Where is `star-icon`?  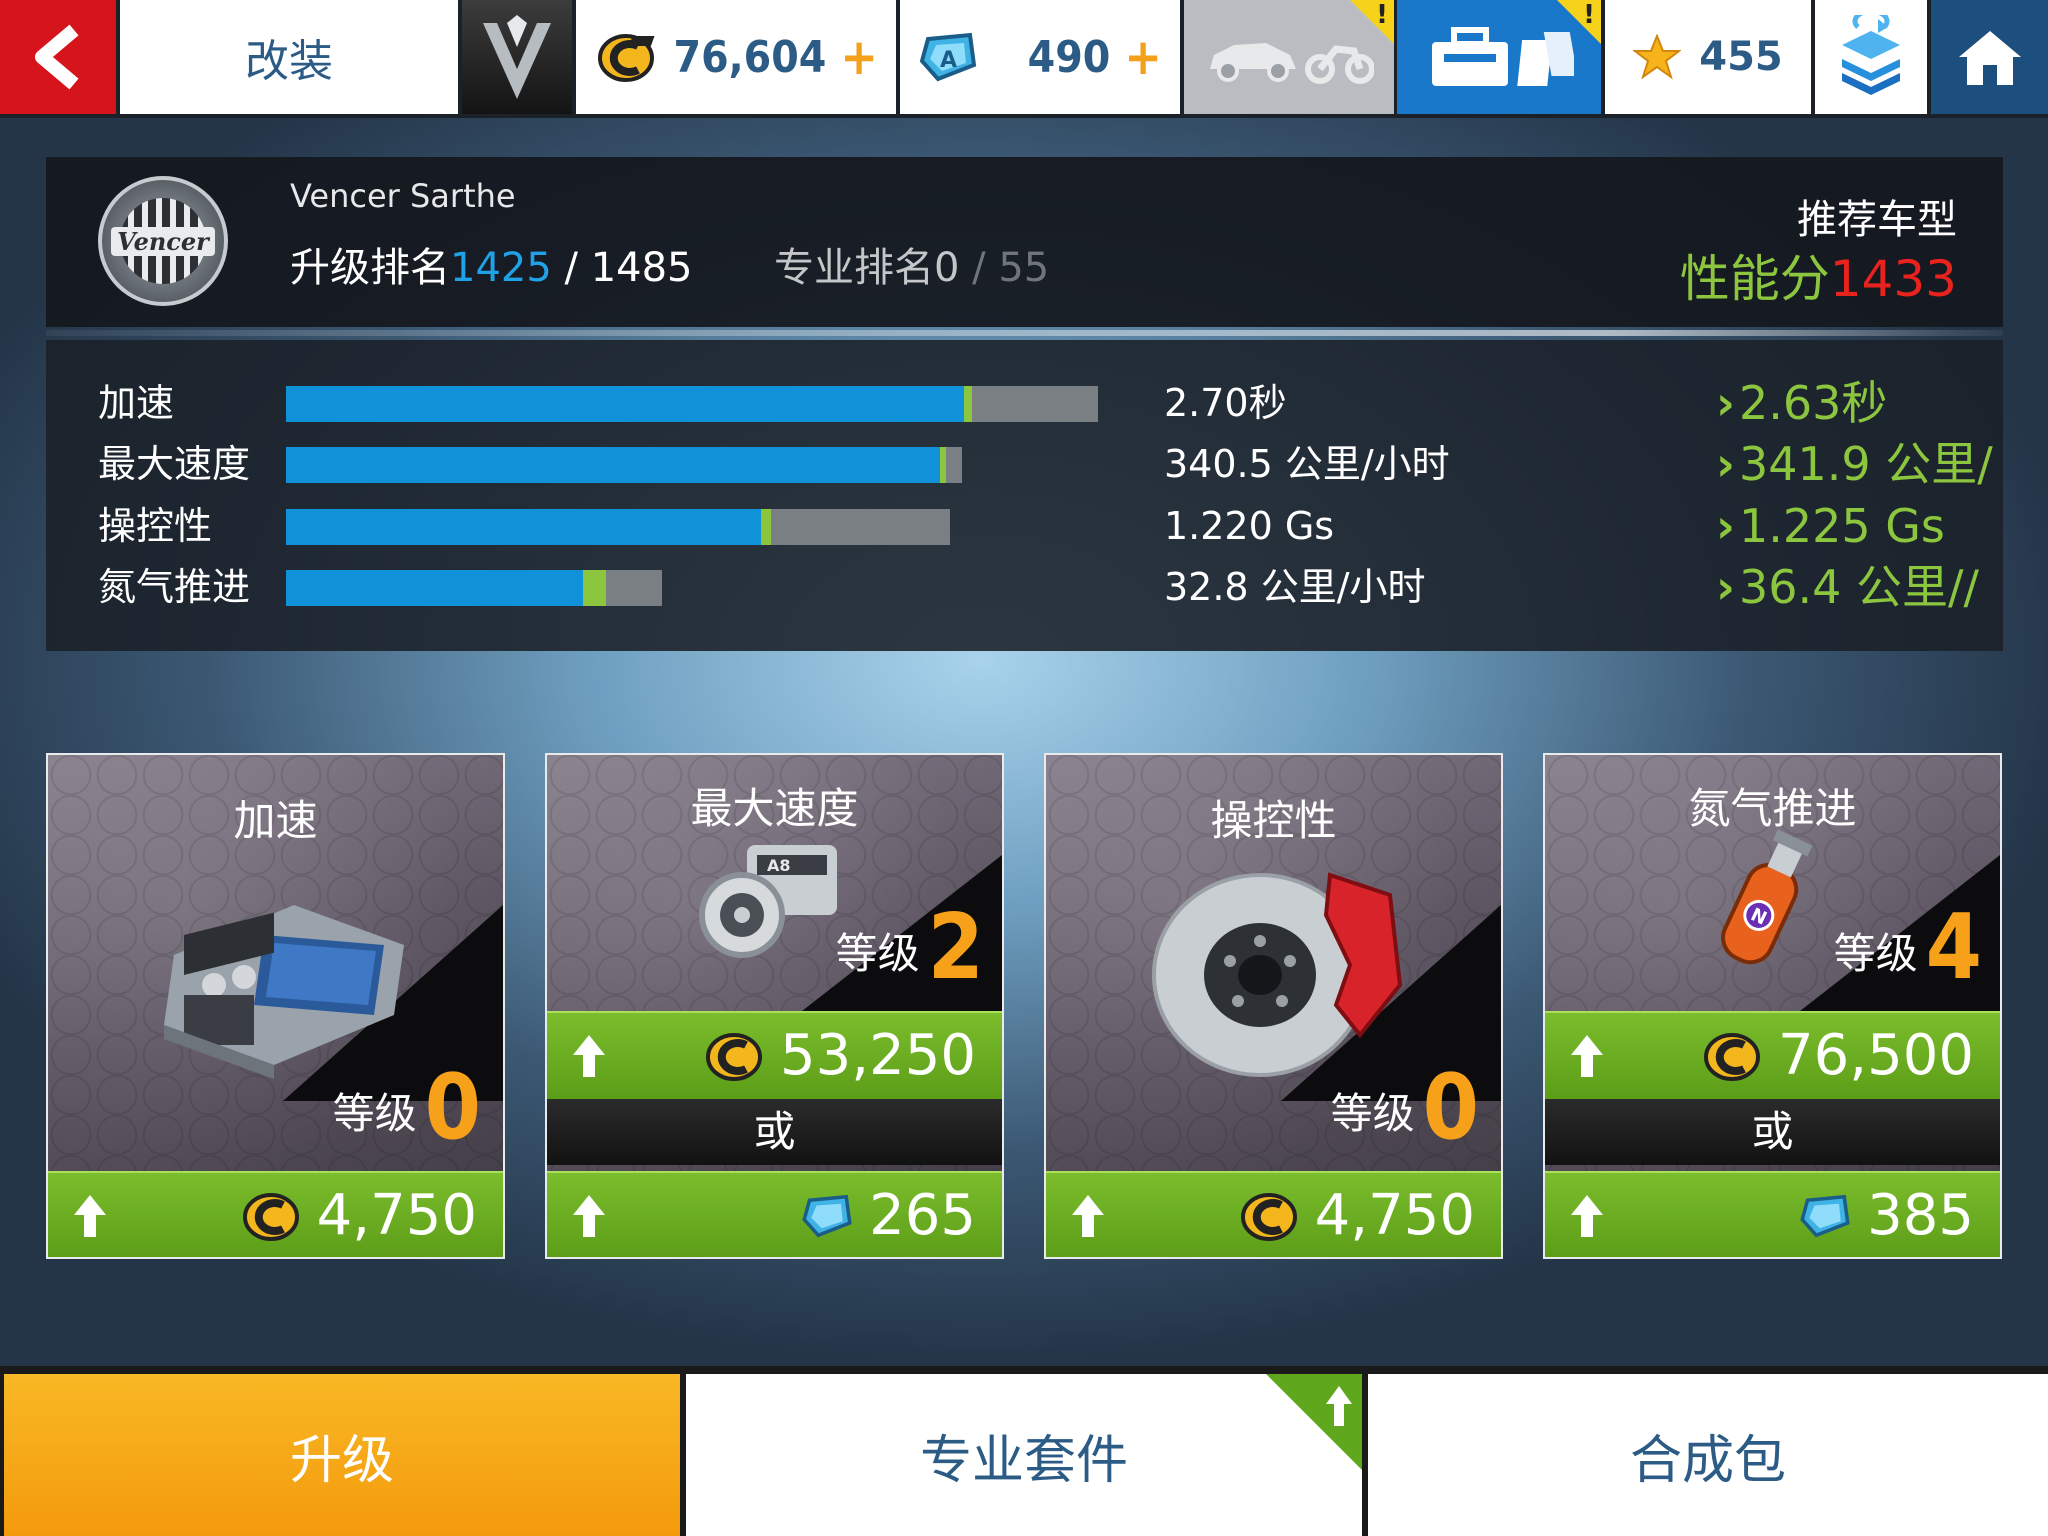
star-icon is located at coordinates (1657, 57).